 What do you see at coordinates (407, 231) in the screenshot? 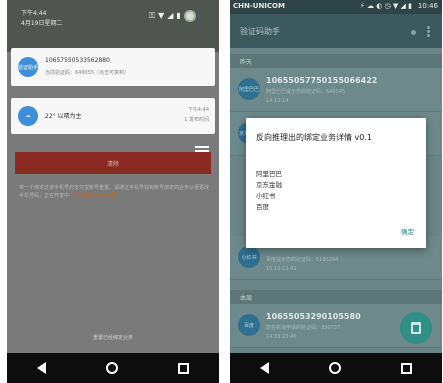
I see `dialog-ok-button: 确定` at bounding box center [407, 231].